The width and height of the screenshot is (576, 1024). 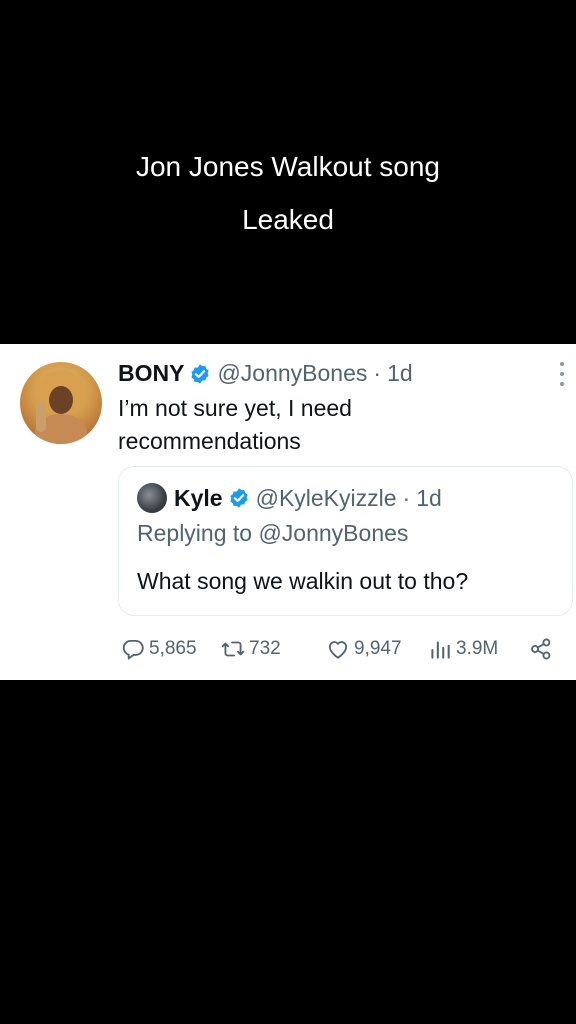 I want to click on tweet-header: BONY @JonnyBones · 1d, so click(x=265, y=373).